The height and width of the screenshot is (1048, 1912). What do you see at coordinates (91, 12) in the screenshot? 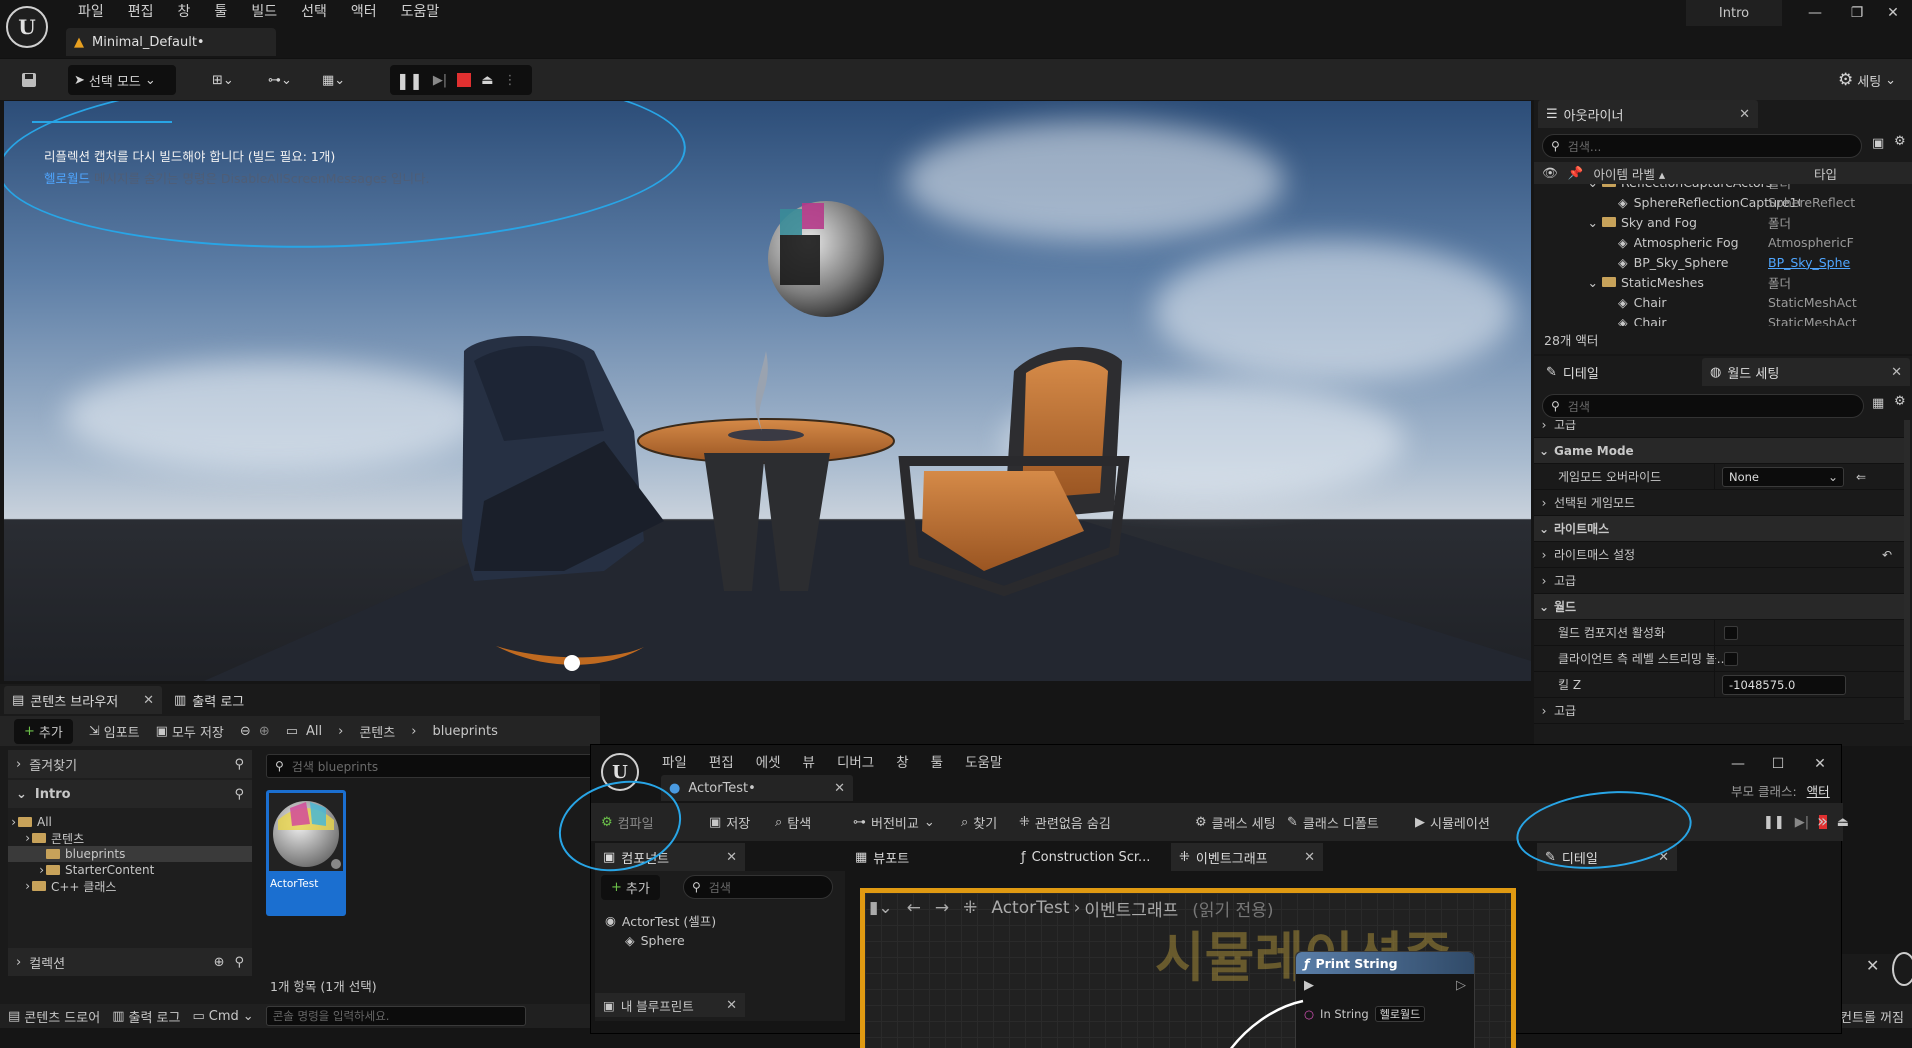
I see `menu-item: 파일` at bounding box center [91, 12].